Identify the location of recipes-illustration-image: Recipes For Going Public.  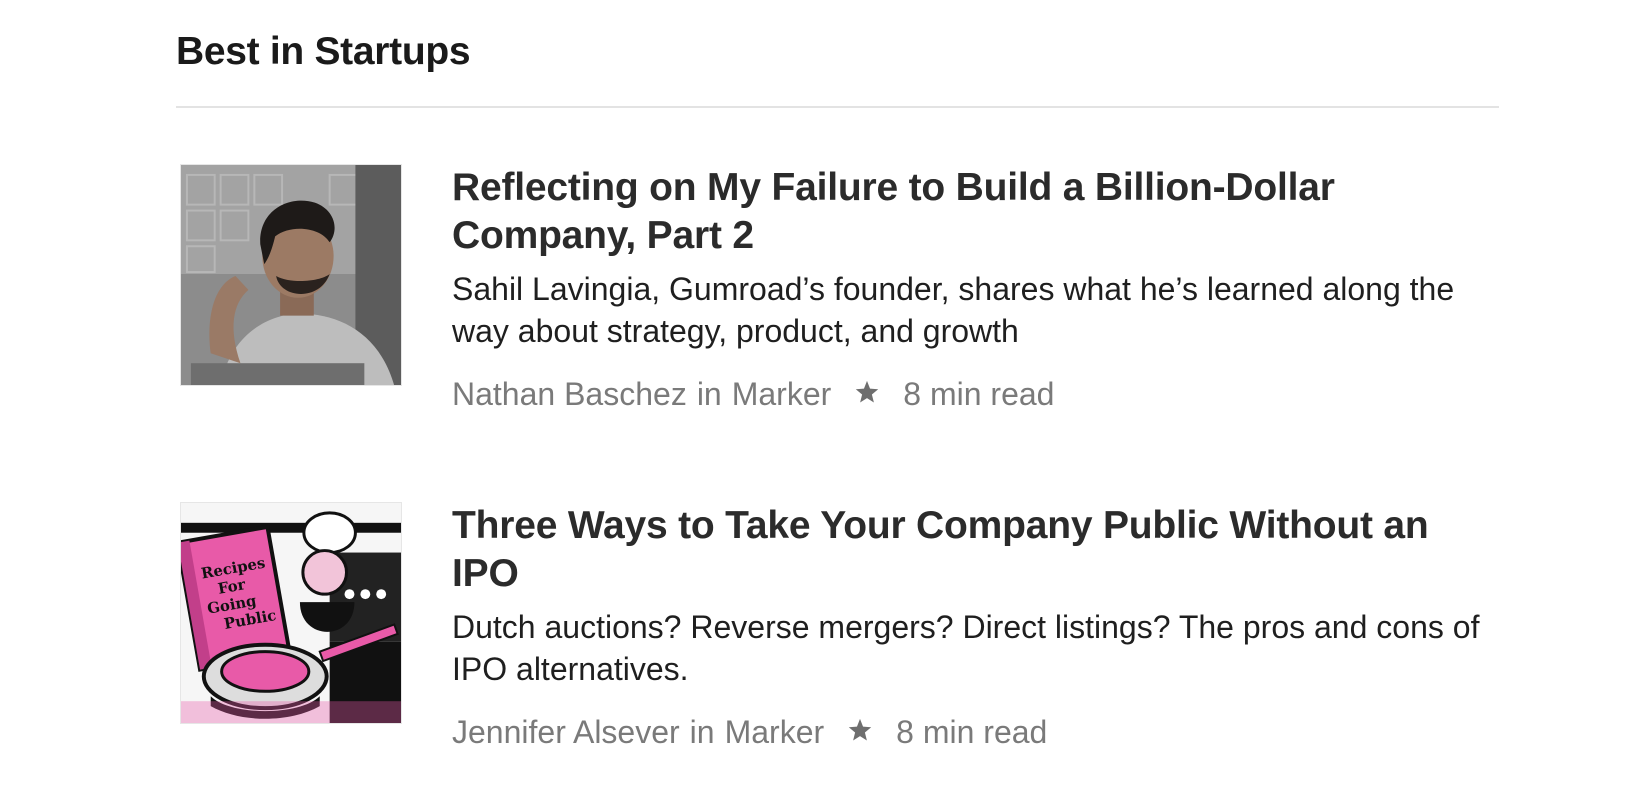
(291, 613).